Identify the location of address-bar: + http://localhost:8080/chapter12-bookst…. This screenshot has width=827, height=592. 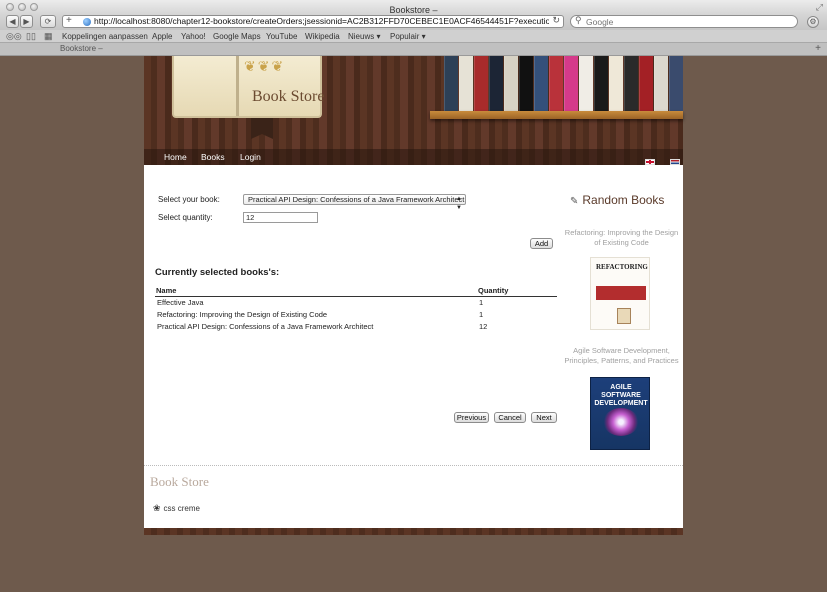
(313, 21).